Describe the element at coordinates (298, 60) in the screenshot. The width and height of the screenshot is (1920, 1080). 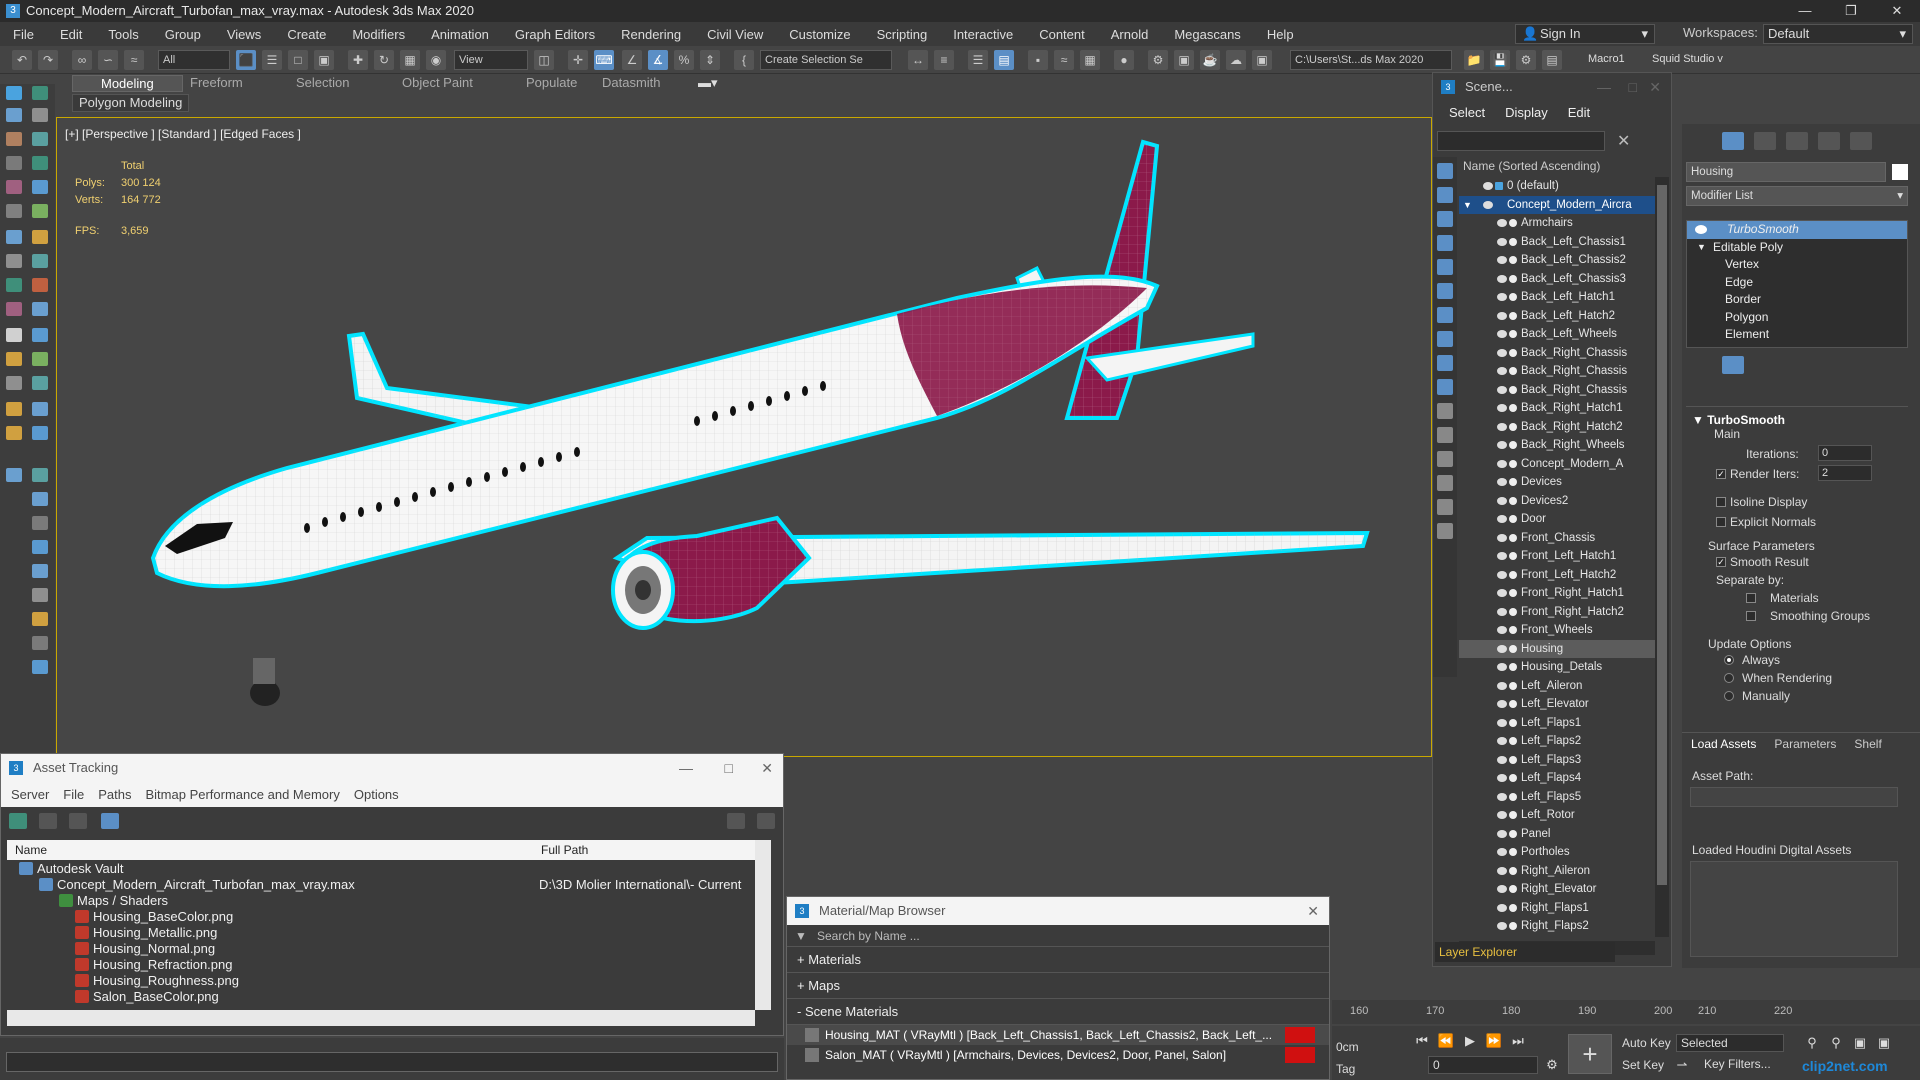
I see `rect-selection-icon: □` at that location.